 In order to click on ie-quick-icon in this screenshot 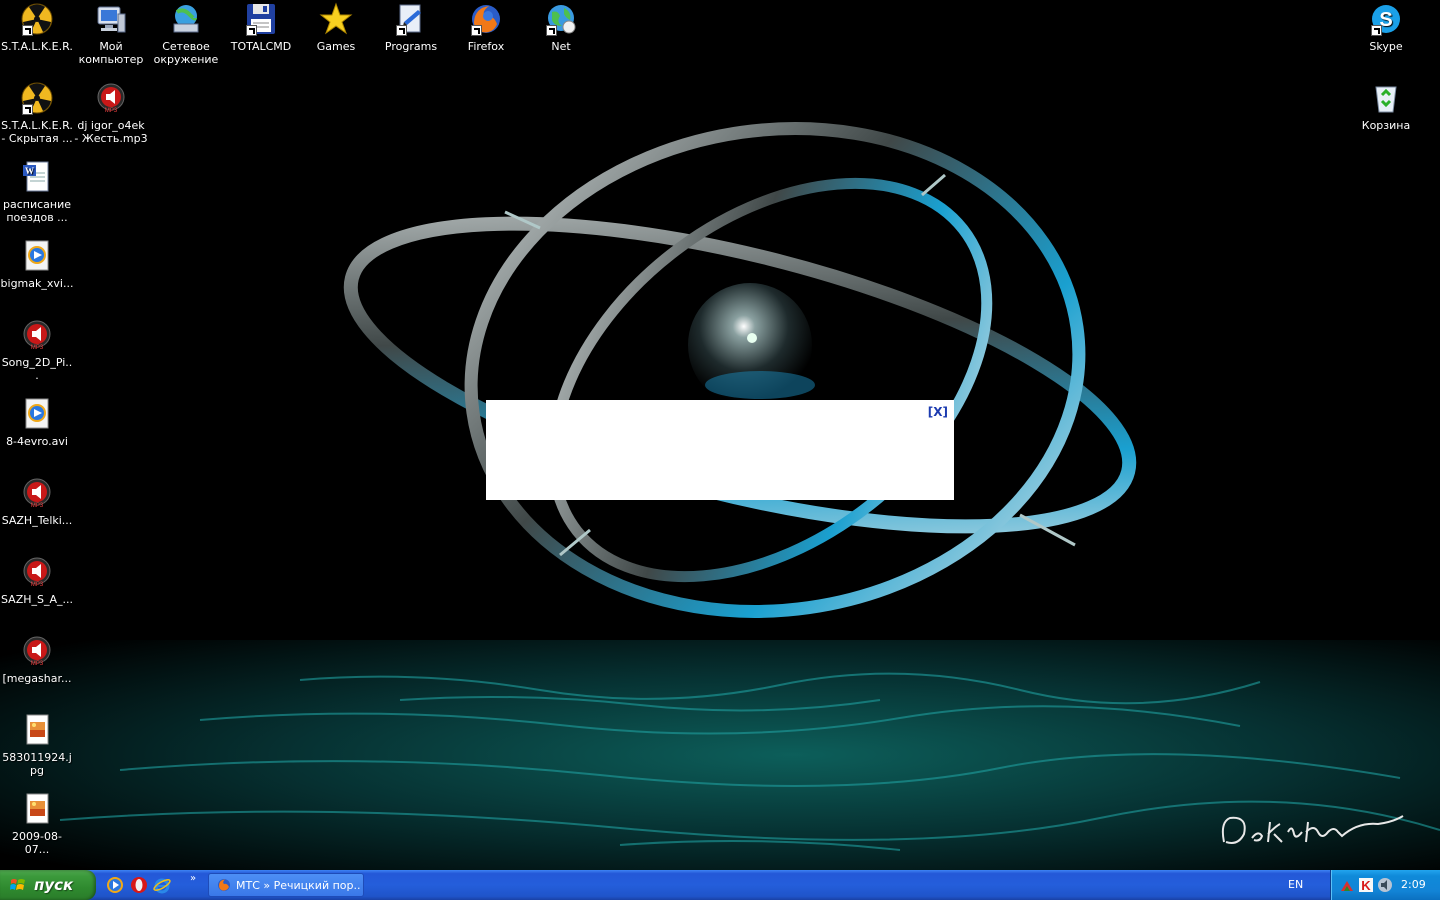, I will do `click(162, 885)`.